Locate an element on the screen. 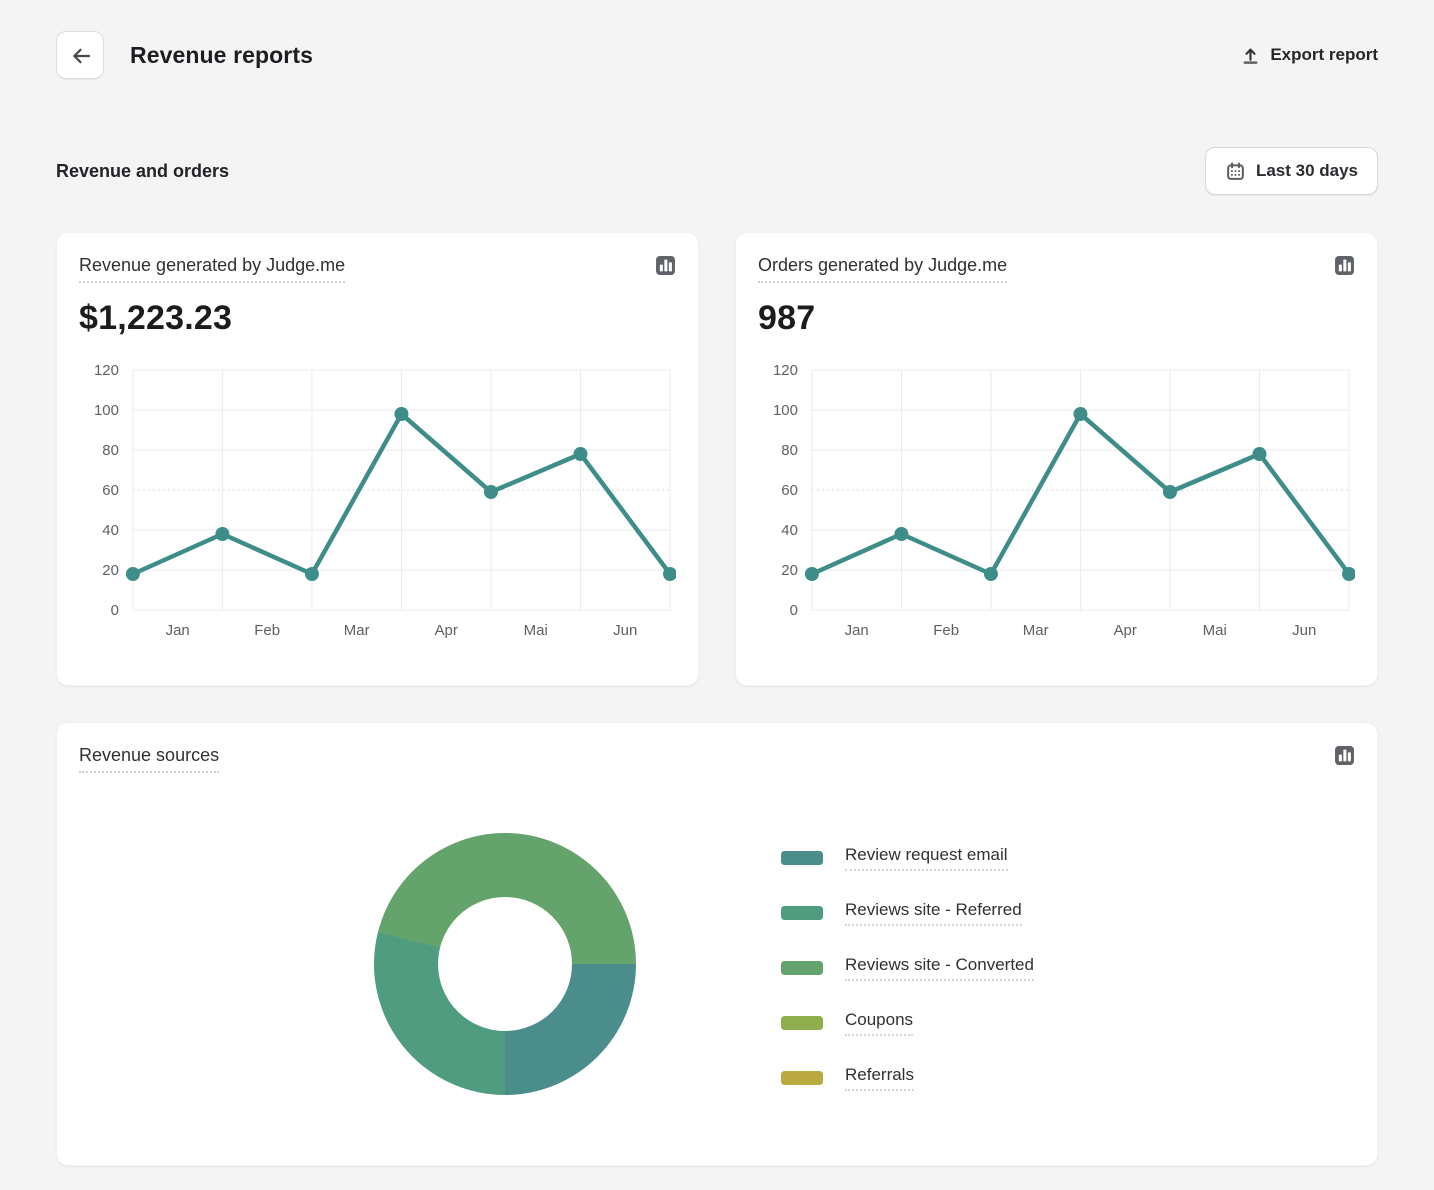 This screenshot has height=1190, width=1434. legend-label: Reviews site - Converted is located at coordinates (939, 968).